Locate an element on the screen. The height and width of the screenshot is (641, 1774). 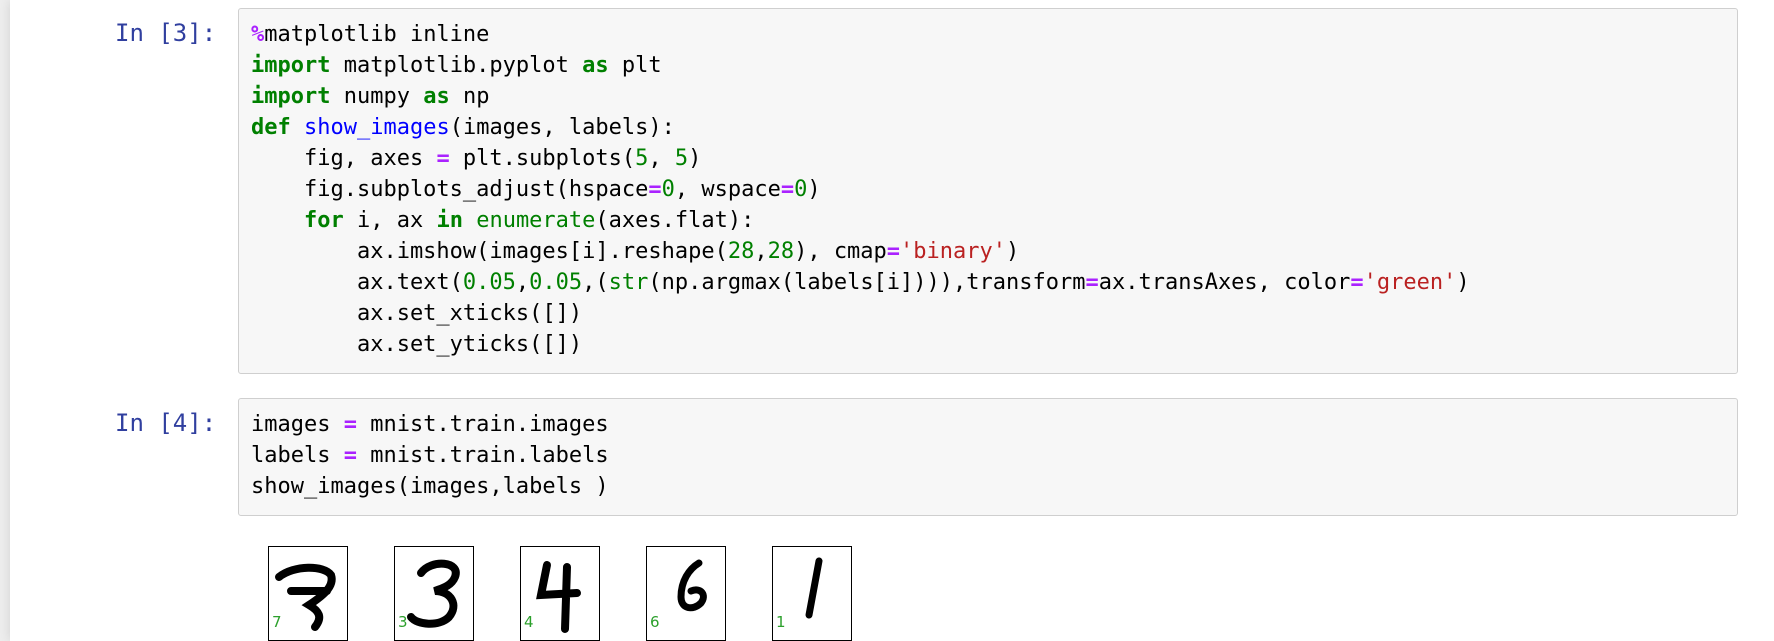
code-line: import matplotlib.pyplot as plt is located at coordinates (994, 65).